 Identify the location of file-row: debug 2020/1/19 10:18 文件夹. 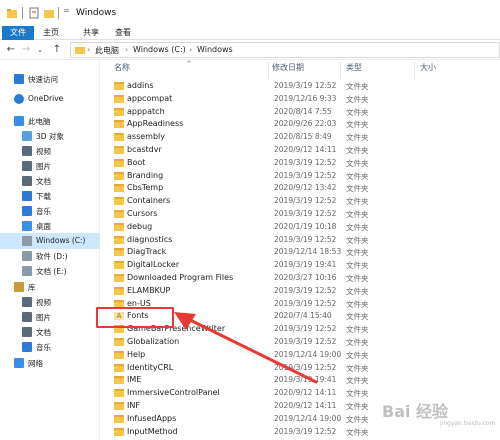
(300, 227).